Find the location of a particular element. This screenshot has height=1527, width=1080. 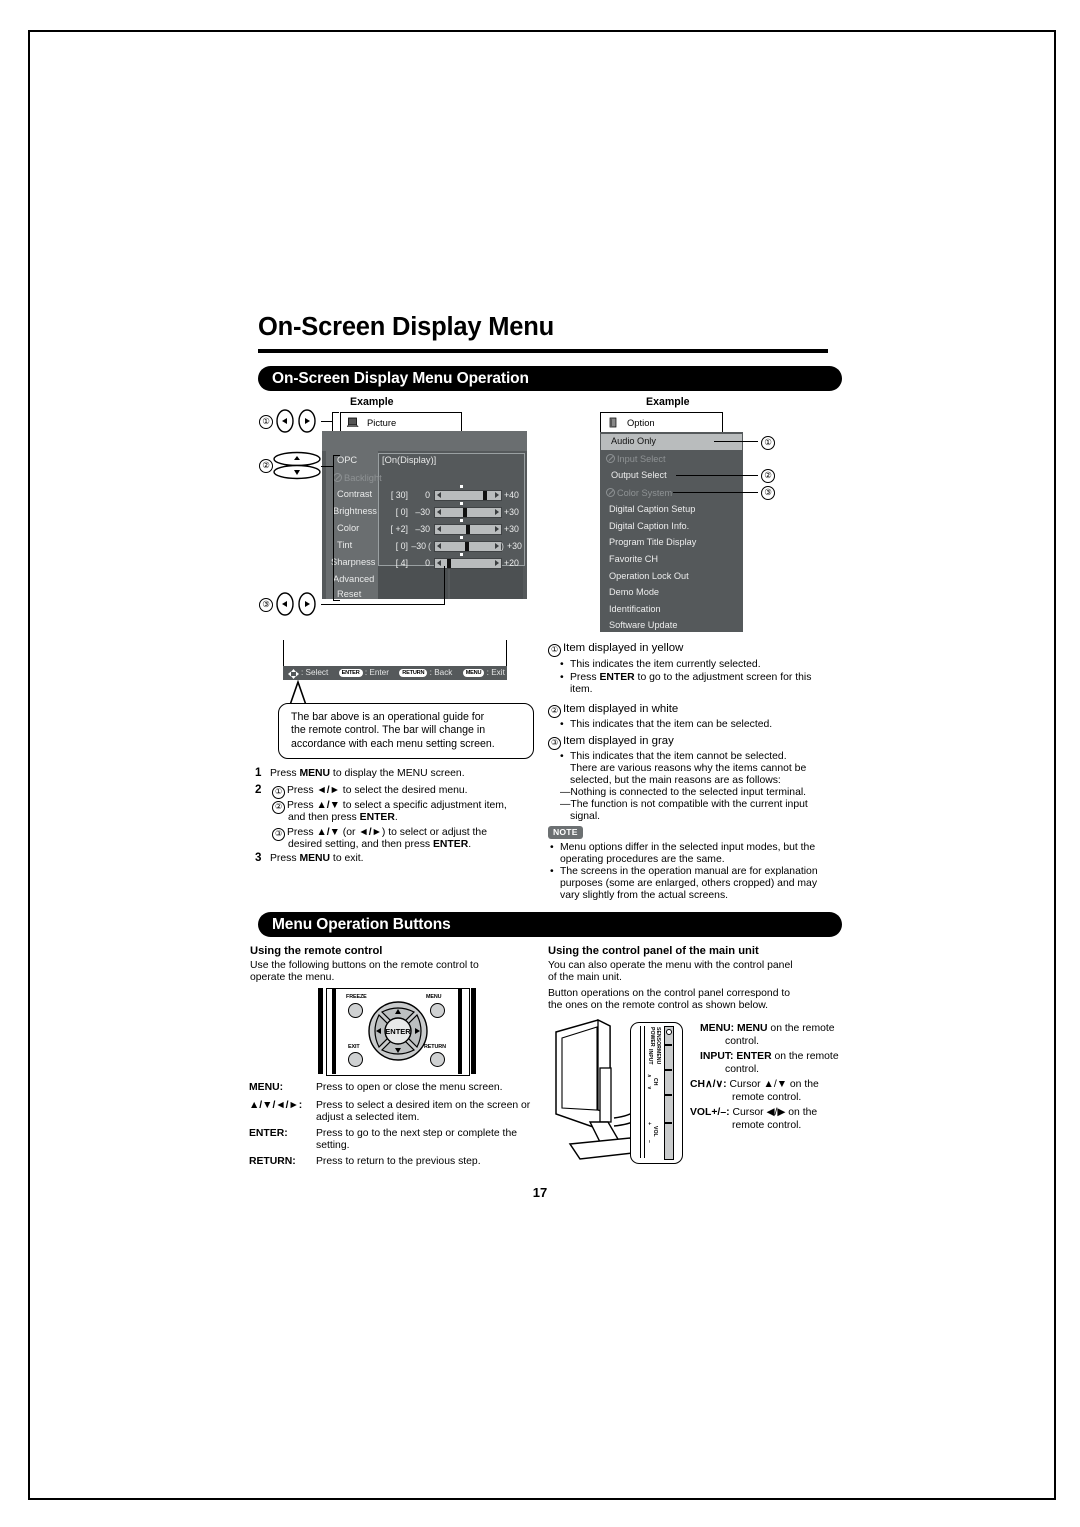

remote-edge-right-inner is located at coordinates (460, 1031).